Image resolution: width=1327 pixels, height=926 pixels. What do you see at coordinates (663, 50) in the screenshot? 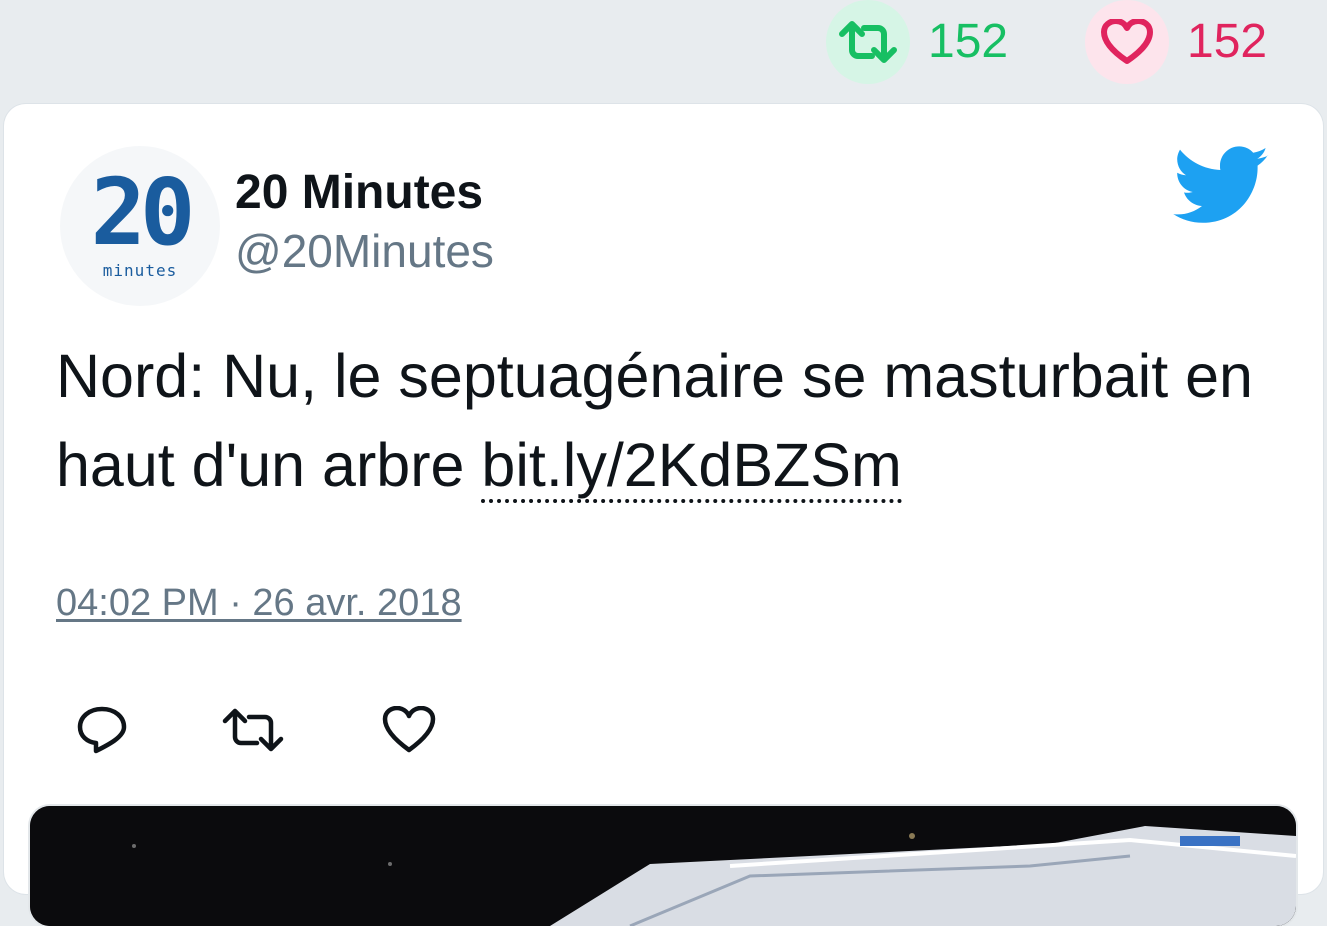
I see `top-stats-bar: 152 152` at bounding box center [663, 50].